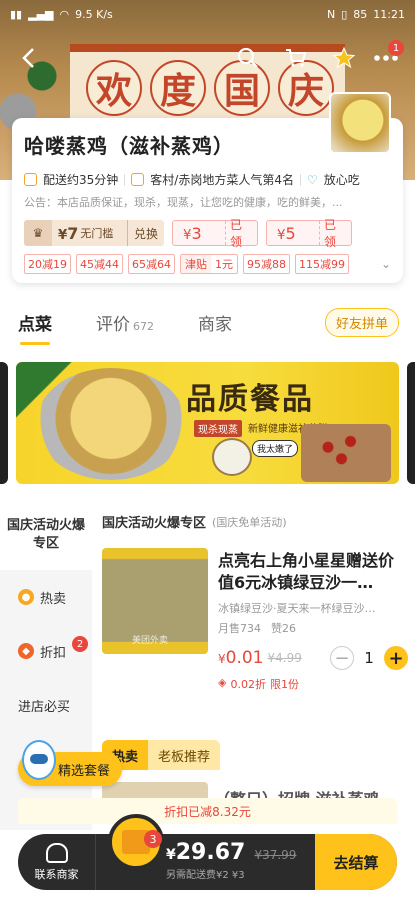 The height and width of the screenshot is (900, 415). Describe the element at coordinates (396, 48) in the screenshot. I see `notification-badge: 1` at that location.